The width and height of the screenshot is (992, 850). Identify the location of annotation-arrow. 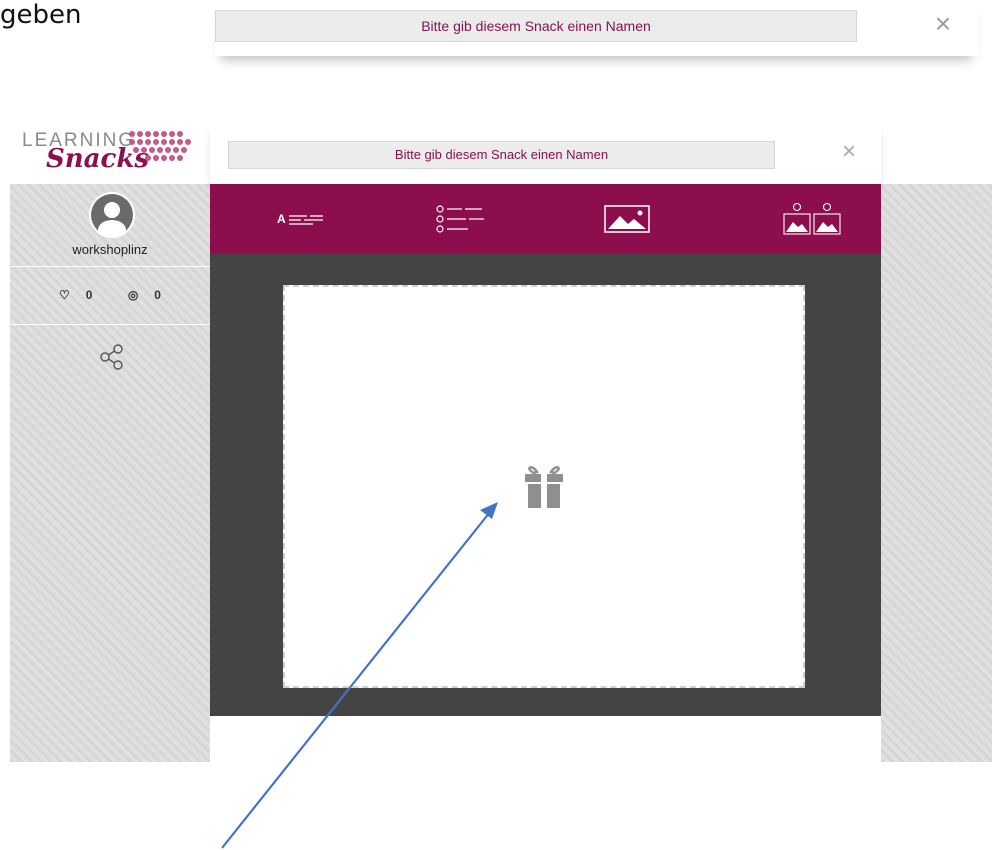
(359, 675).